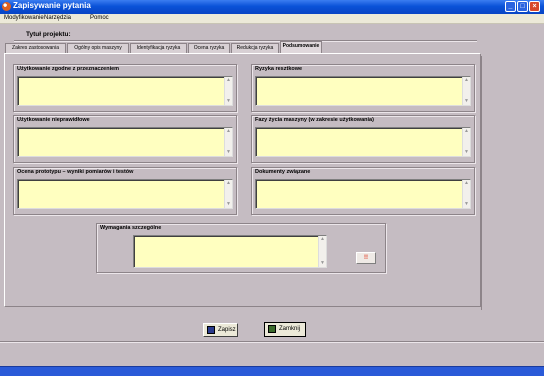 The width and height of the screenshot is (544, 376). I want to click on close-button-label: Zamknij, so click(290, 329).